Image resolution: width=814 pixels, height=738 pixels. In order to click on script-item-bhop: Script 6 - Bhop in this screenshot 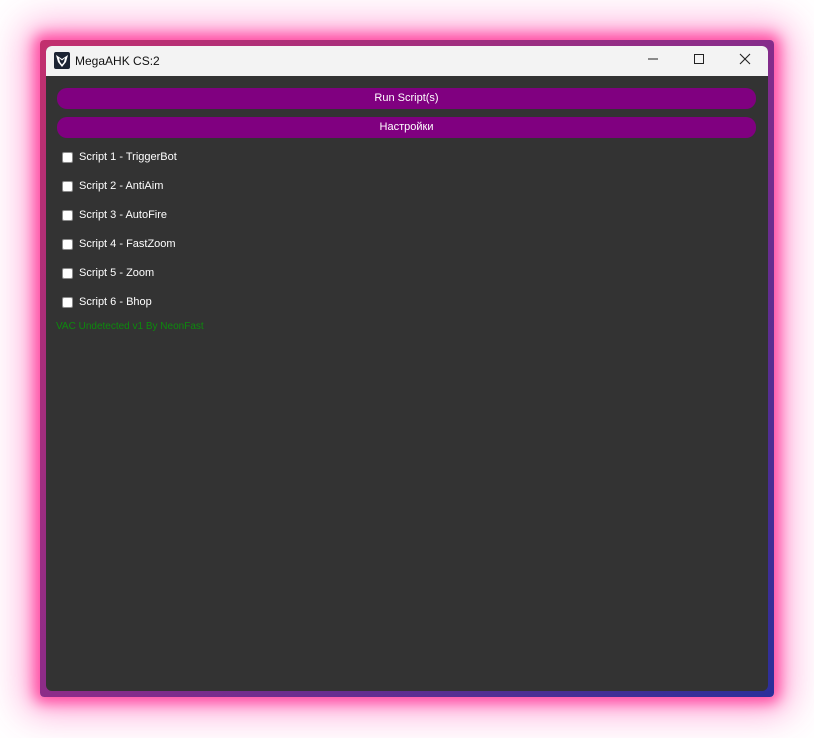, I will do `click(107, 302)`.